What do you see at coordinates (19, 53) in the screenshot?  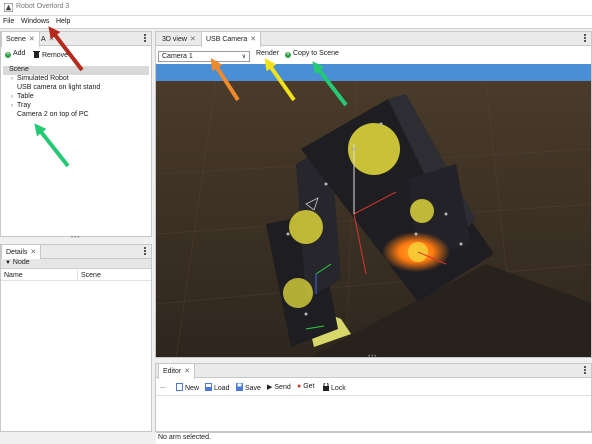 I see `add-label: Add` at bounding box center [19, 53].